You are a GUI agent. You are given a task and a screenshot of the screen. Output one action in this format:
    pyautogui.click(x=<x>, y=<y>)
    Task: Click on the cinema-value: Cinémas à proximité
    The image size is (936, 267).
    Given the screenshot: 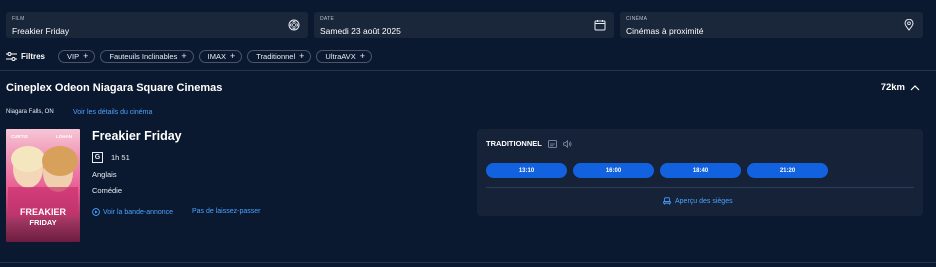 What is the action you would take?
    pyautogui.click(x=665, y=31)
    